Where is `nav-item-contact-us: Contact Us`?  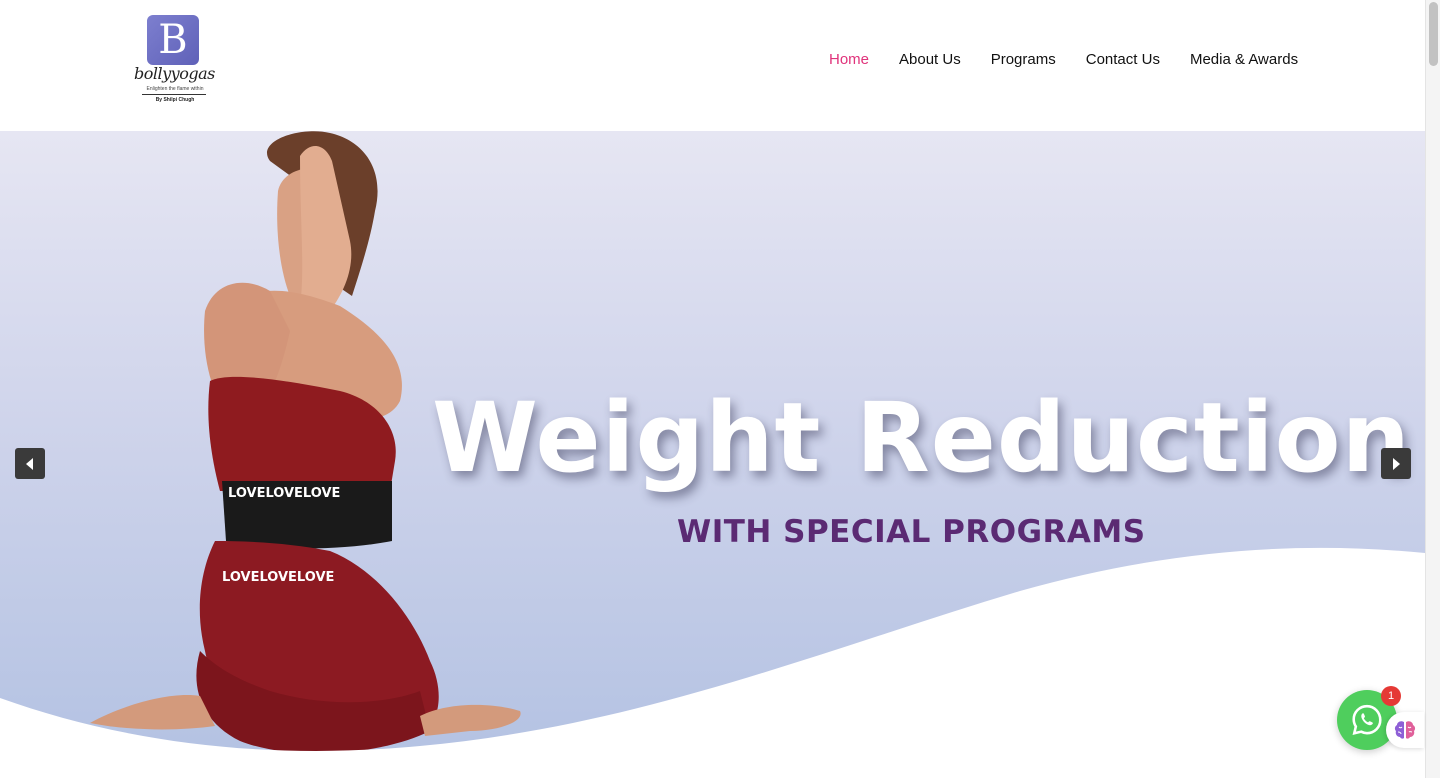
nav-item-contact-us: Contact Us is located at coordinates (1123, 60).